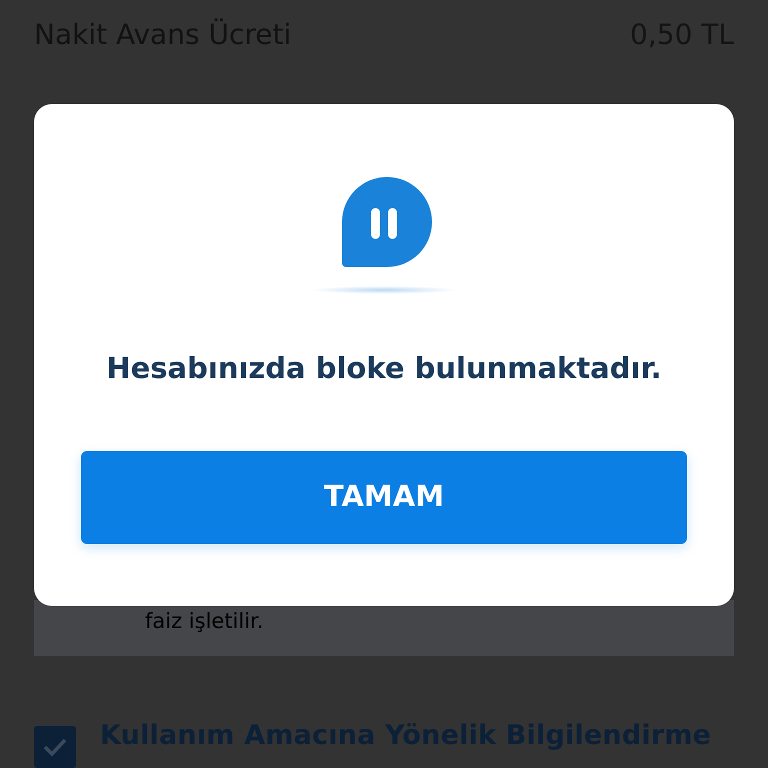 The height and width of the screenshot is (768, 768). I want to click on checkbox, so click(55, 747).